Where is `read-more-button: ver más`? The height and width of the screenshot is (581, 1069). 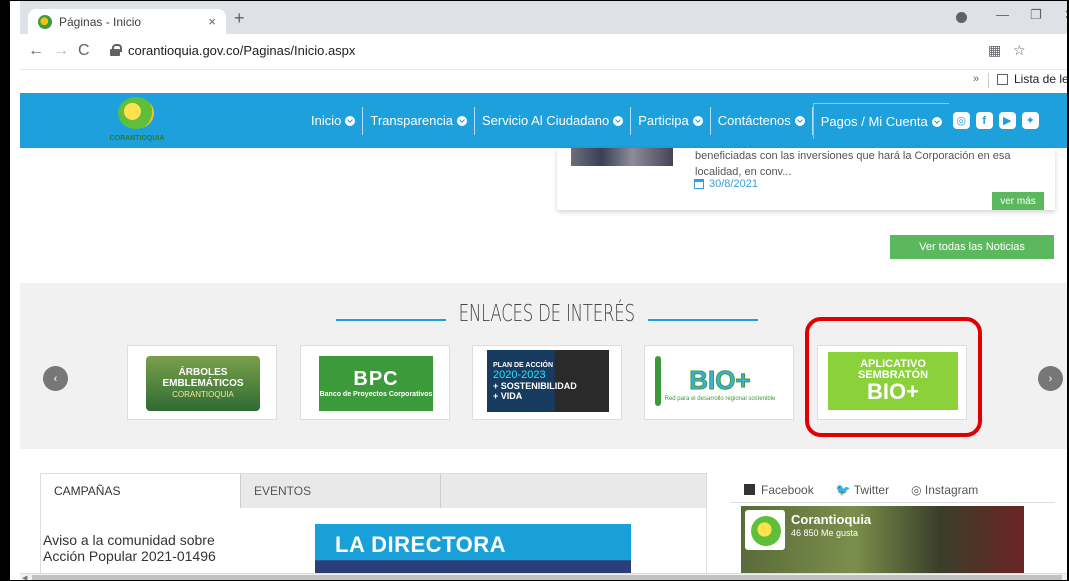 read-more-button: ver más is located at coordinates (1018, 201).